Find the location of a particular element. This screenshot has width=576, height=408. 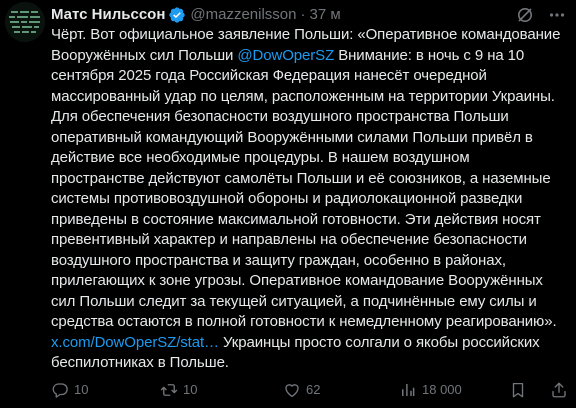

bookmark-icon is located at coordinates (518, 390).